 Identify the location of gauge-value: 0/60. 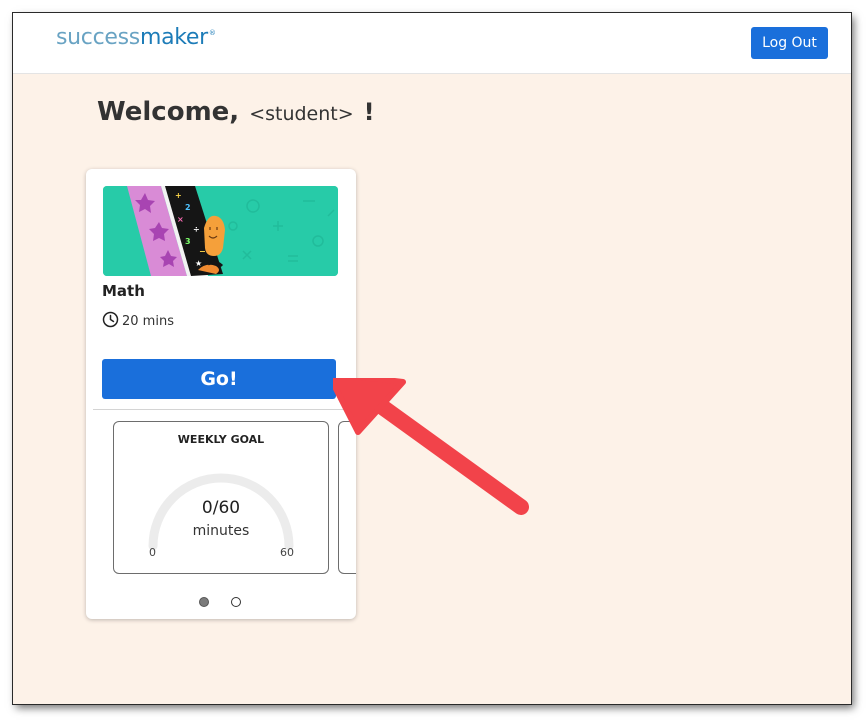
(221, 508).